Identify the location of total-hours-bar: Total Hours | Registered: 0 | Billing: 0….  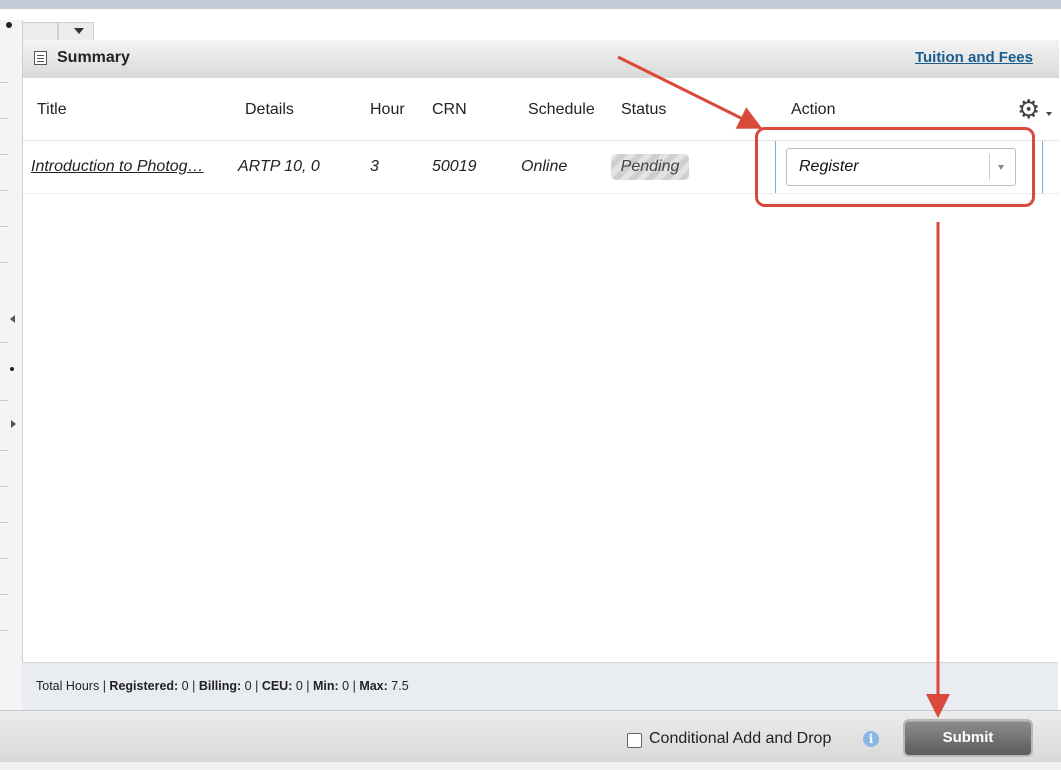
(540, 686).